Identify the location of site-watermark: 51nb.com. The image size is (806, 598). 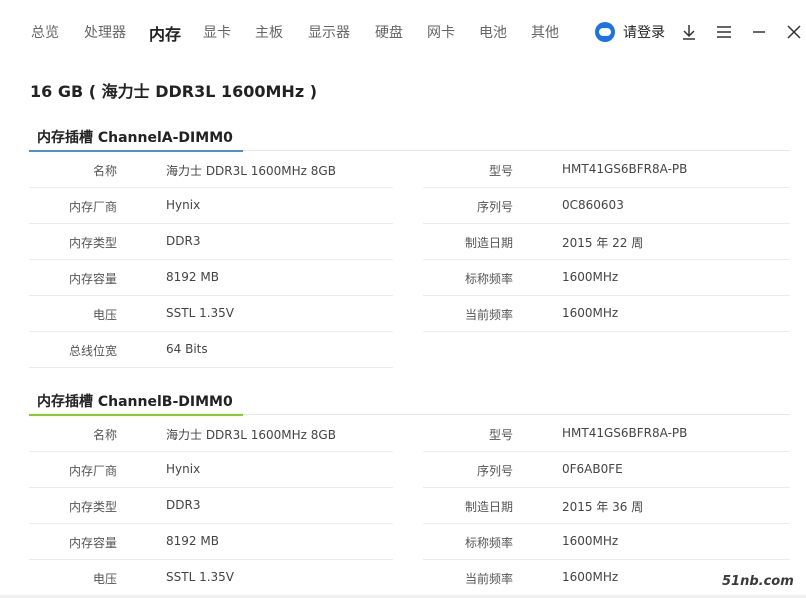
(758, 581).